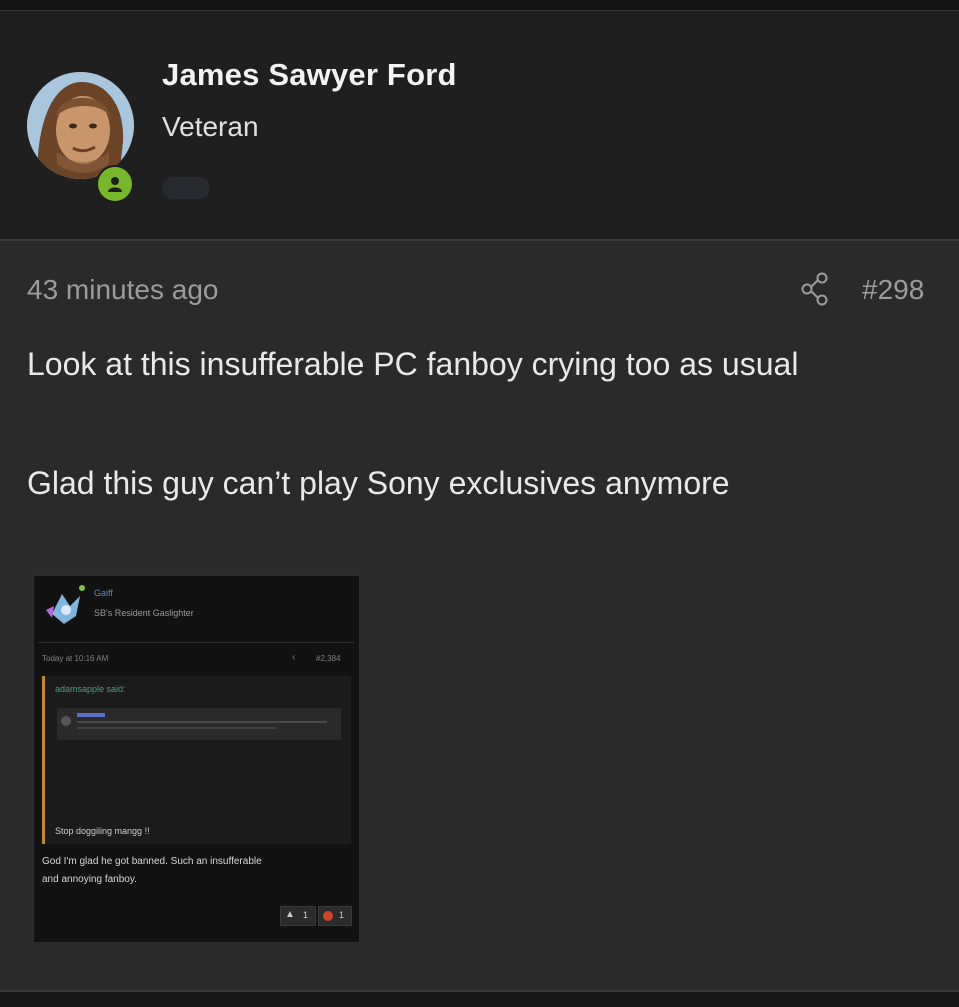 This screenshot has width=959, height=1007. I want to click on attachment-like-count: 1, so click(306, 915).